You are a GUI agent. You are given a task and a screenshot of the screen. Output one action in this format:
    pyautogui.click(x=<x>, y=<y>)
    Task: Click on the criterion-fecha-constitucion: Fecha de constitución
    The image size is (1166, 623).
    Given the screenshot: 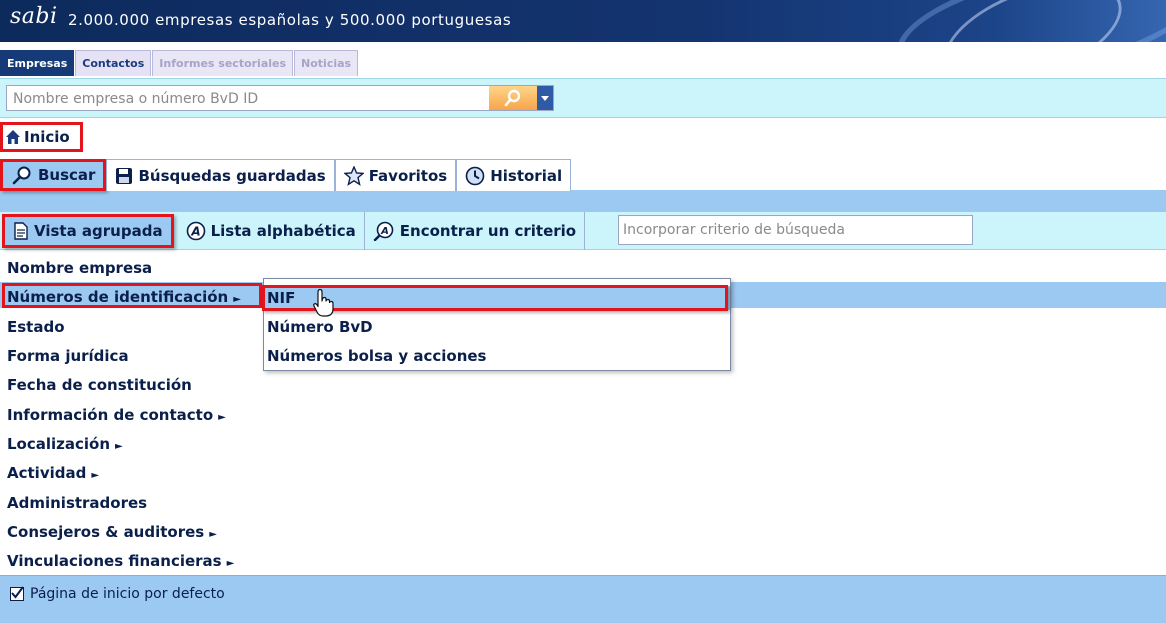 What is the action you would take?
    pyautogui.click(x=99, y=385)
    